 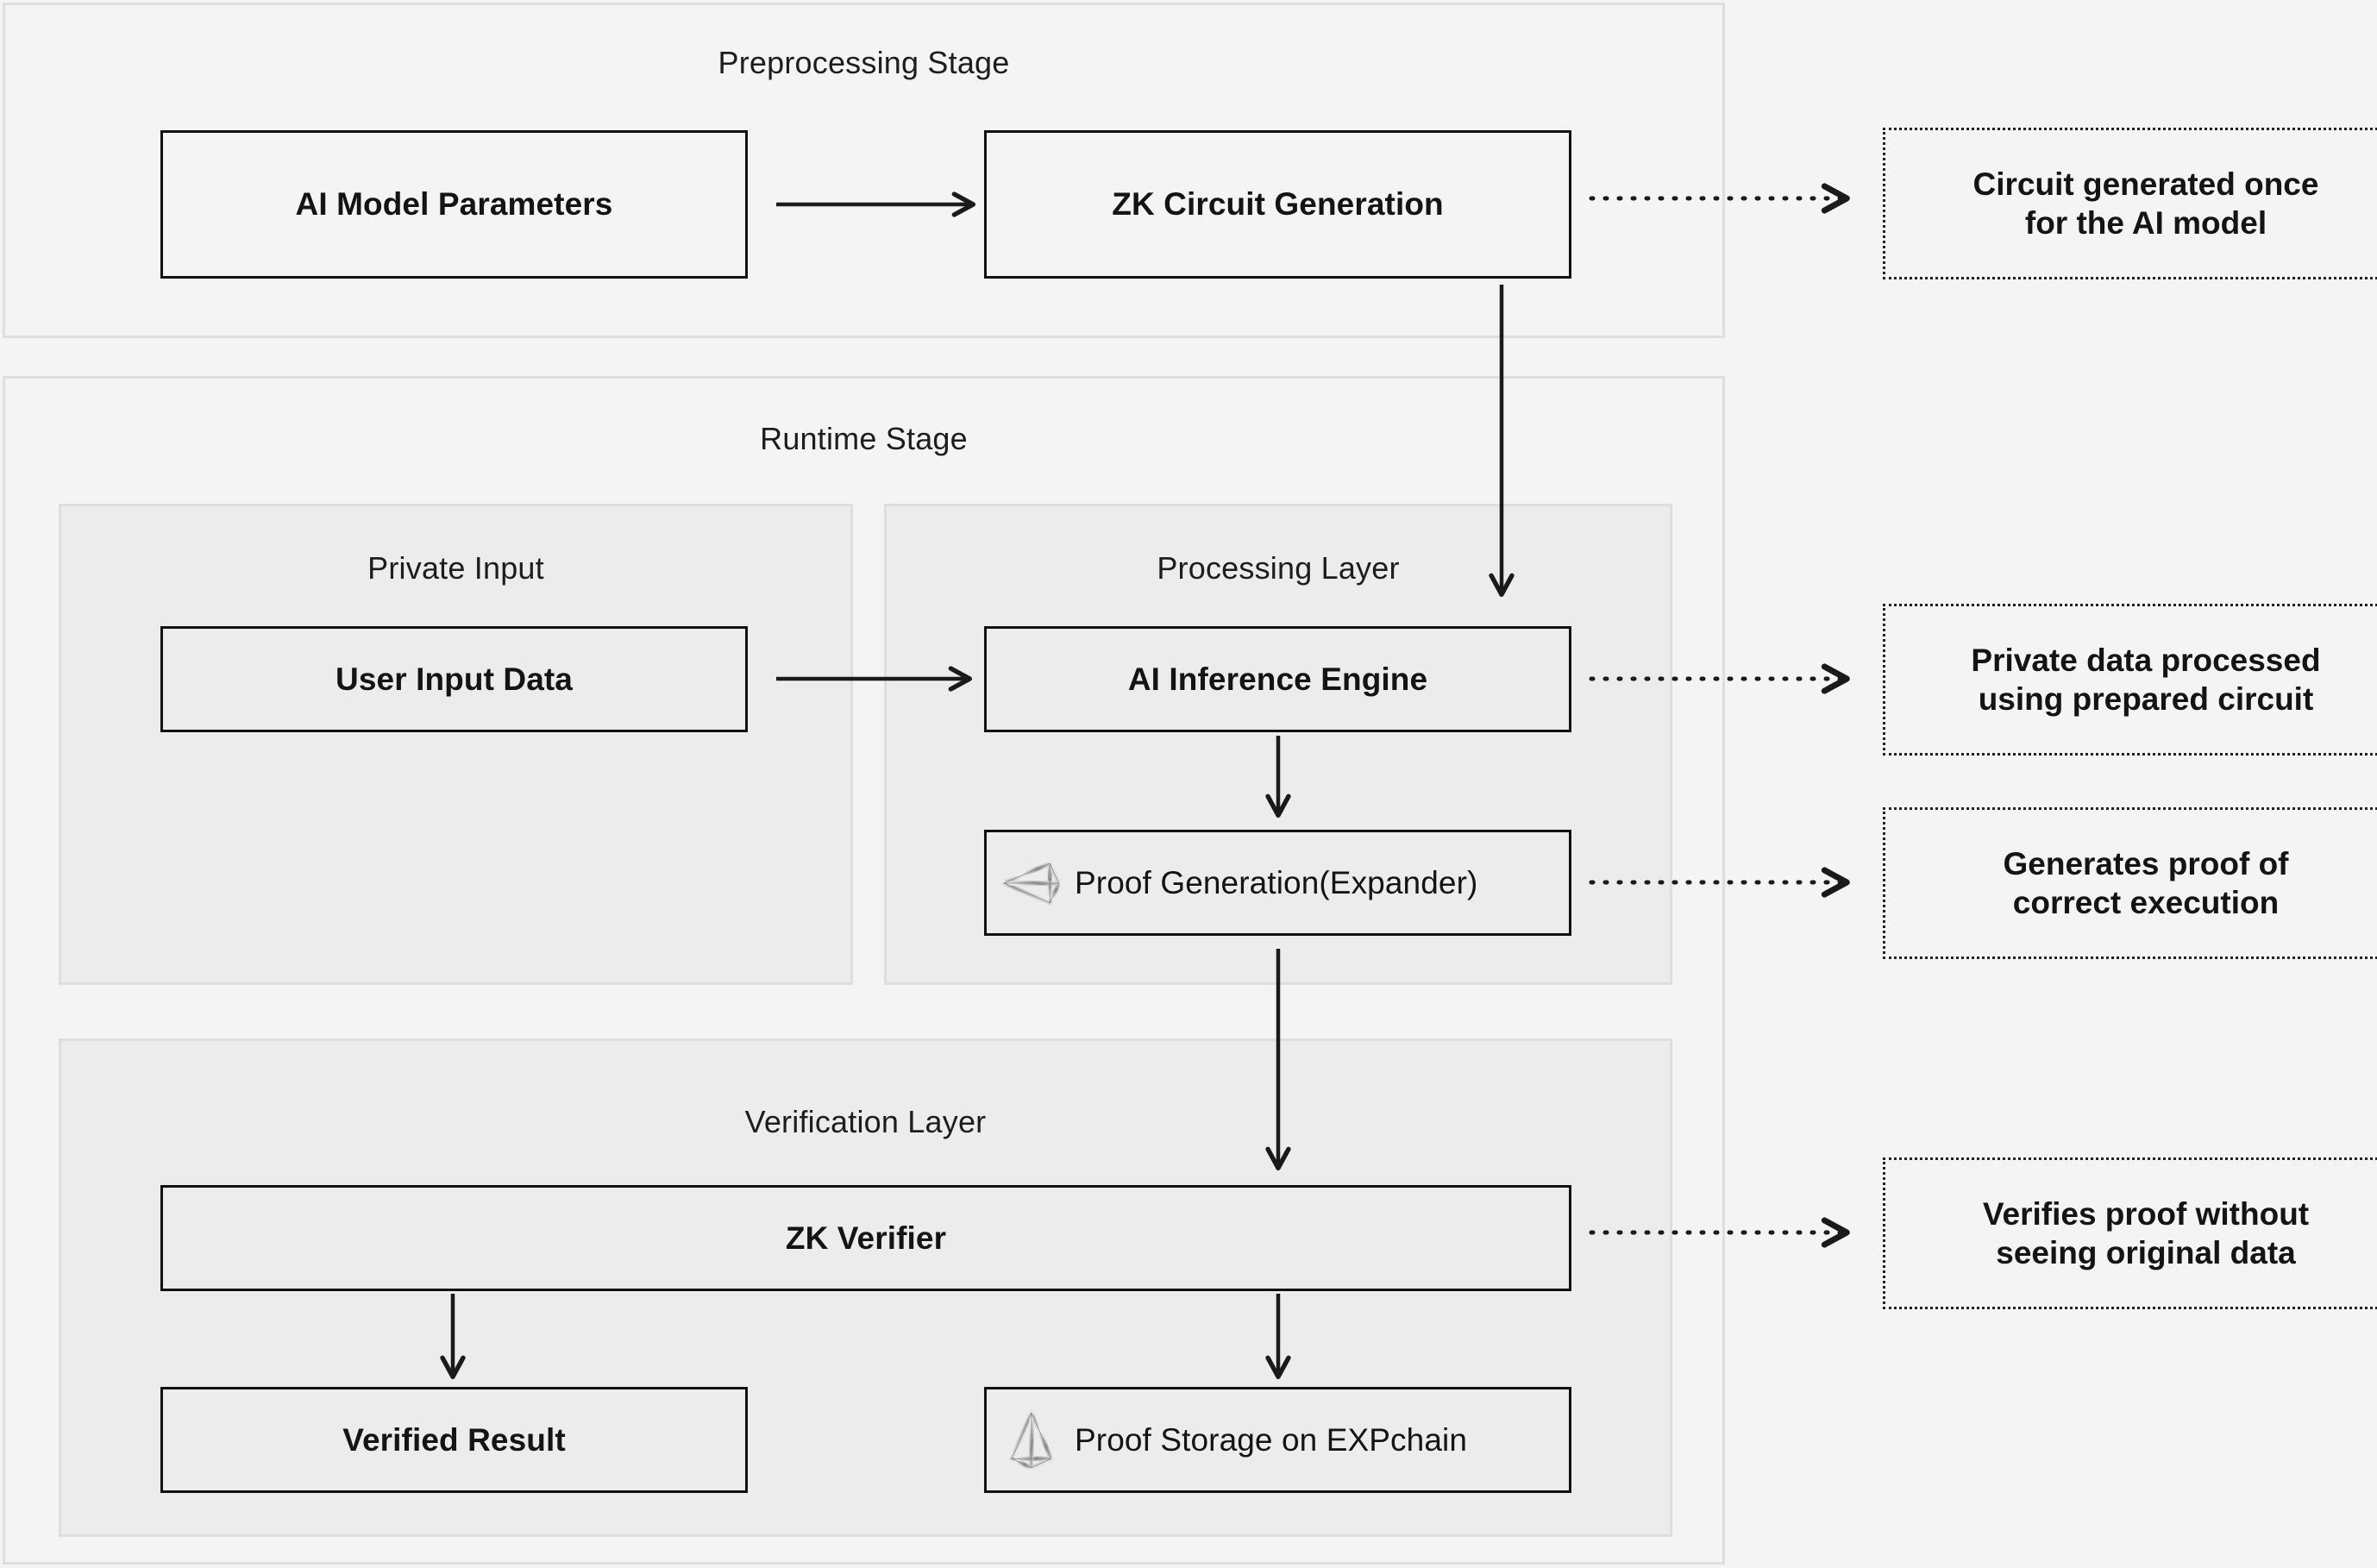 What do you see at coordinates (1278, 568) in the screenshot?
I see `processing-layer-title: Processing Layer` at bounding box center [1278, 568].